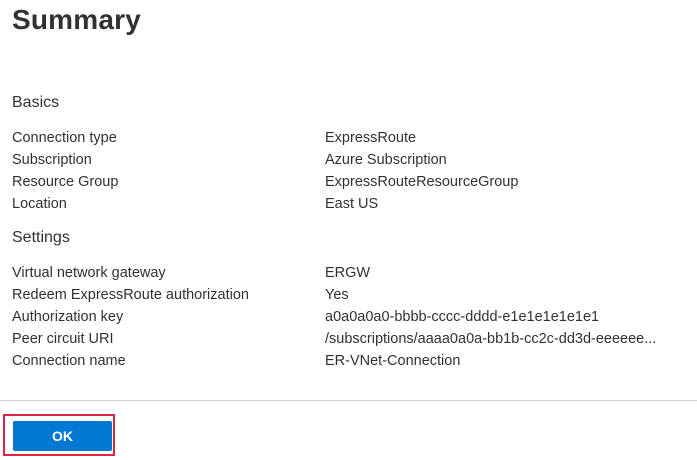  I want to click on row-label: Resource Group, so click(65, 182).